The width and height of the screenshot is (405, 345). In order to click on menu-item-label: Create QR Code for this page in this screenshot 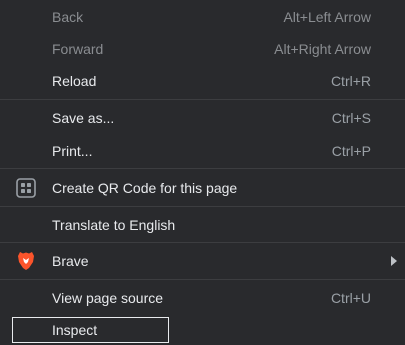, I will do `click(145, 188)`.